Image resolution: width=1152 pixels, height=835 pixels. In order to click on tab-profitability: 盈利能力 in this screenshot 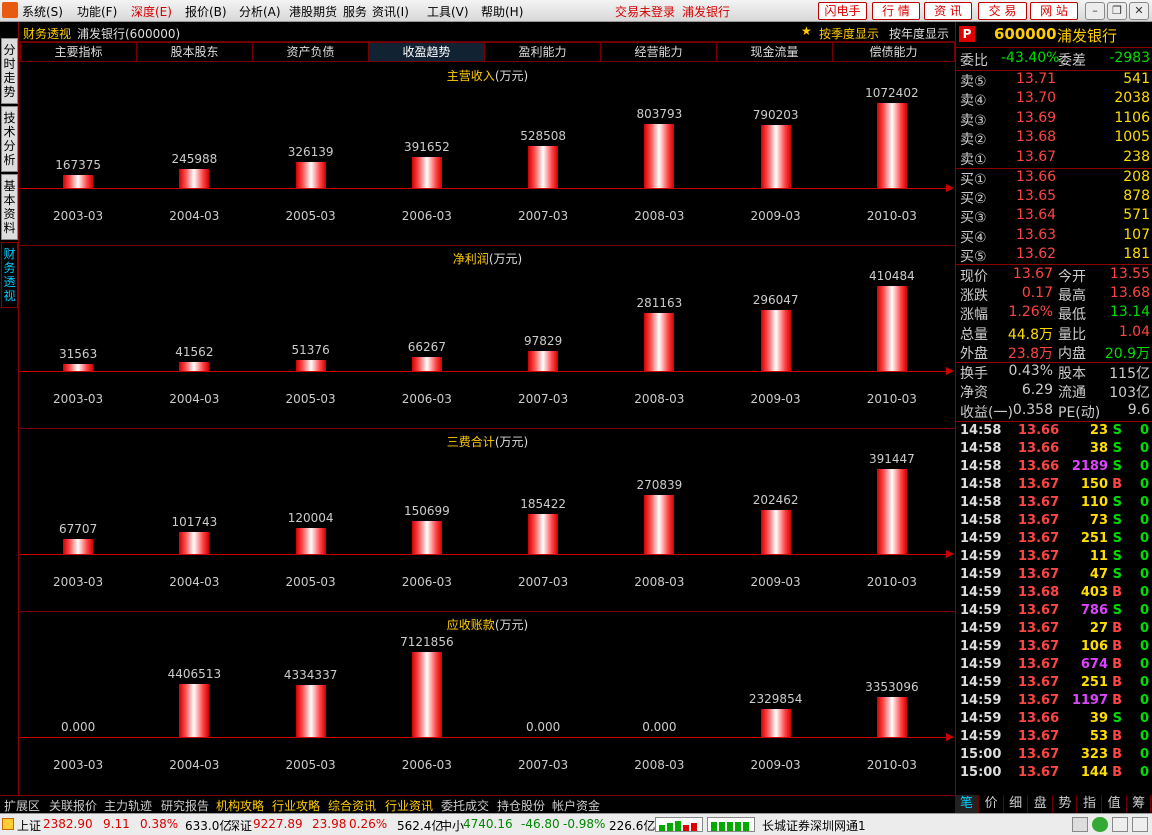, I will do `click(542, 52)`.